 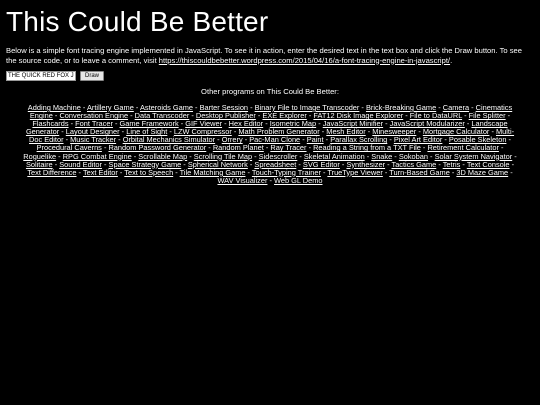 What do you see at coordinates (419, 172) in the screenshot?
I see `program-link: Turn-Based Game` at bounding box center [419, 172].